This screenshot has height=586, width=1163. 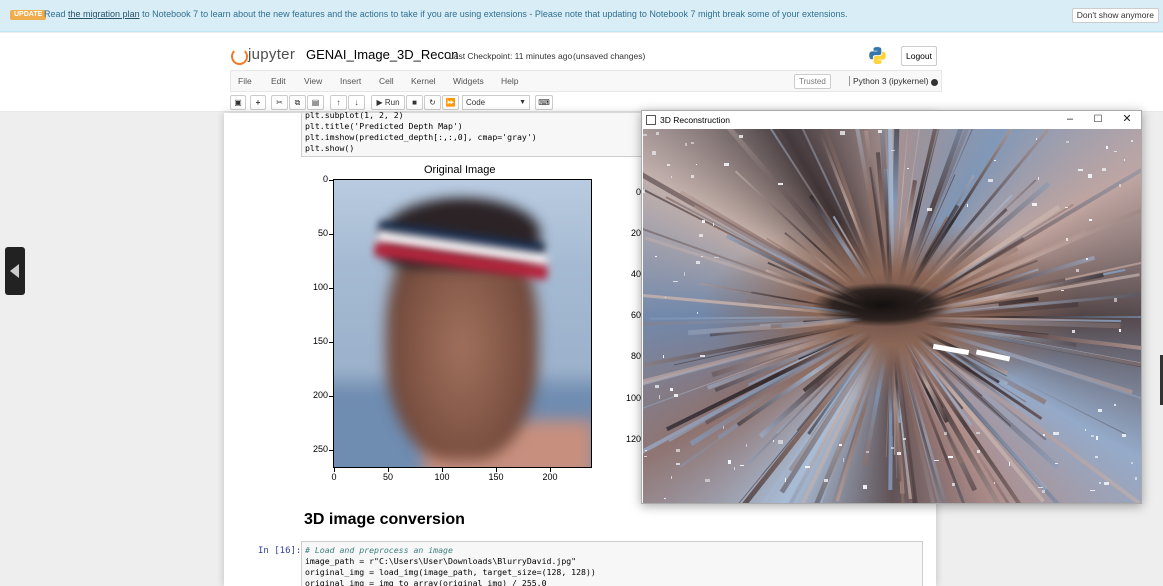 What do you see at coordinates (278, 81) in the screenshot?
I see `menu-edit: Edit` at bounding box center [278, 81].